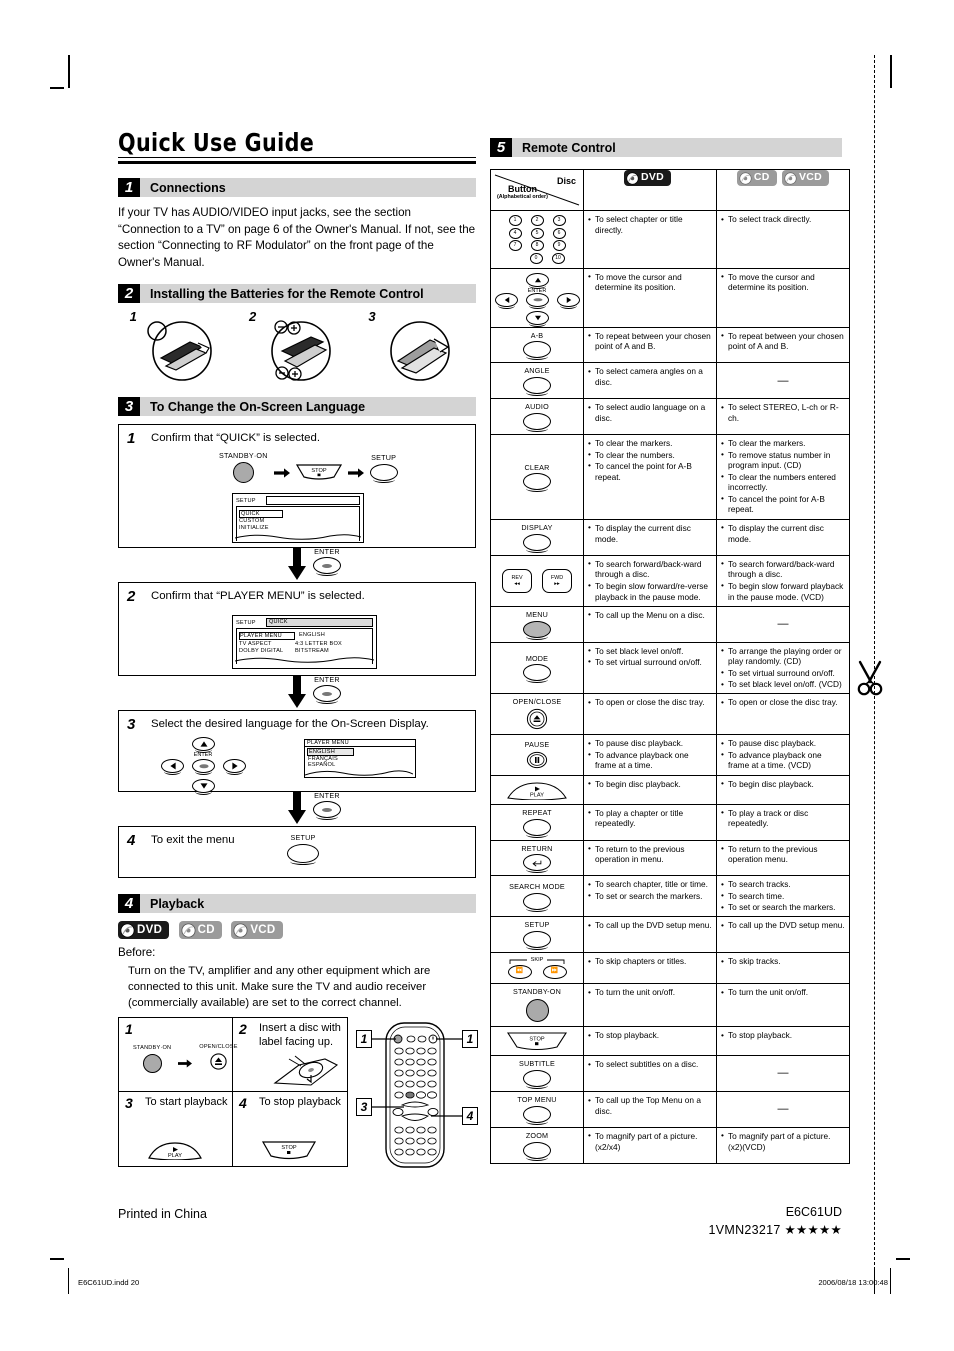  Describe the element at coordinates (650, 818) in the screenshot. I see `description-item: To play a chapter or title repeatedly.` at that location.